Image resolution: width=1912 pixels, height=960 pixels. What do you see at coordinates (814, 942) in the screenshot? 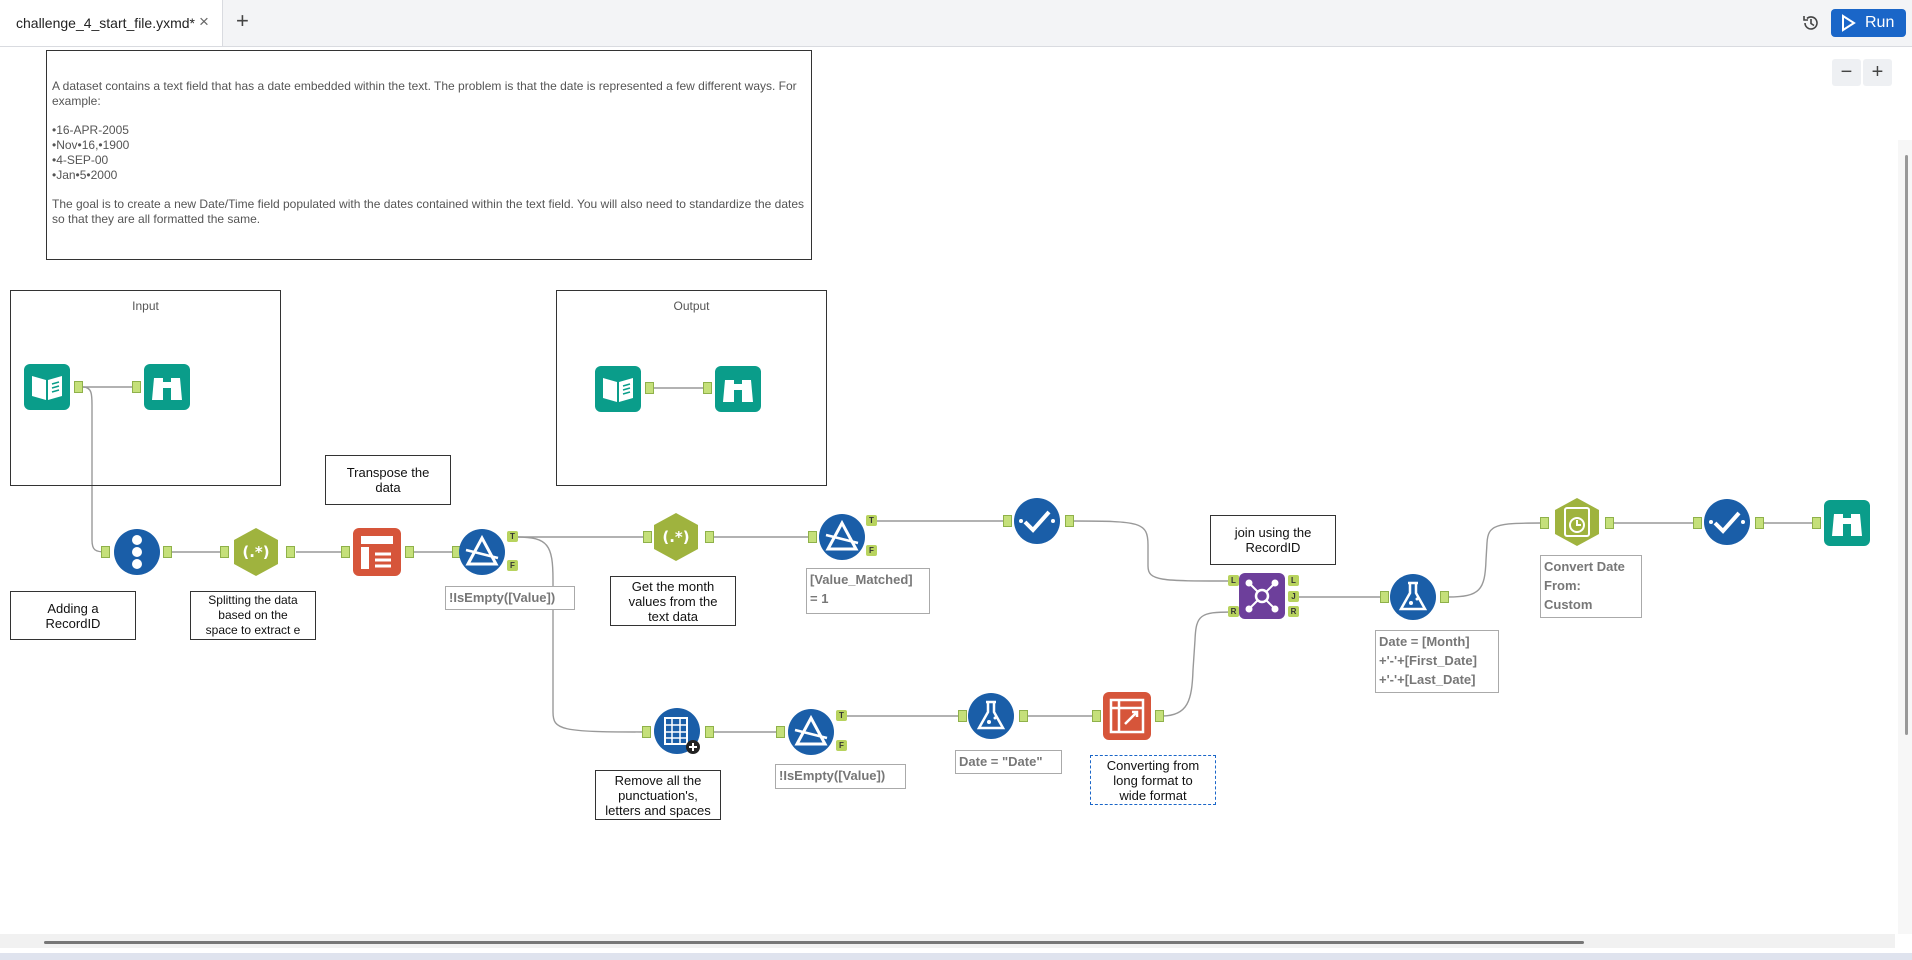
I see `horizontal-scroll-thumb` at bounding box center [814, 942].